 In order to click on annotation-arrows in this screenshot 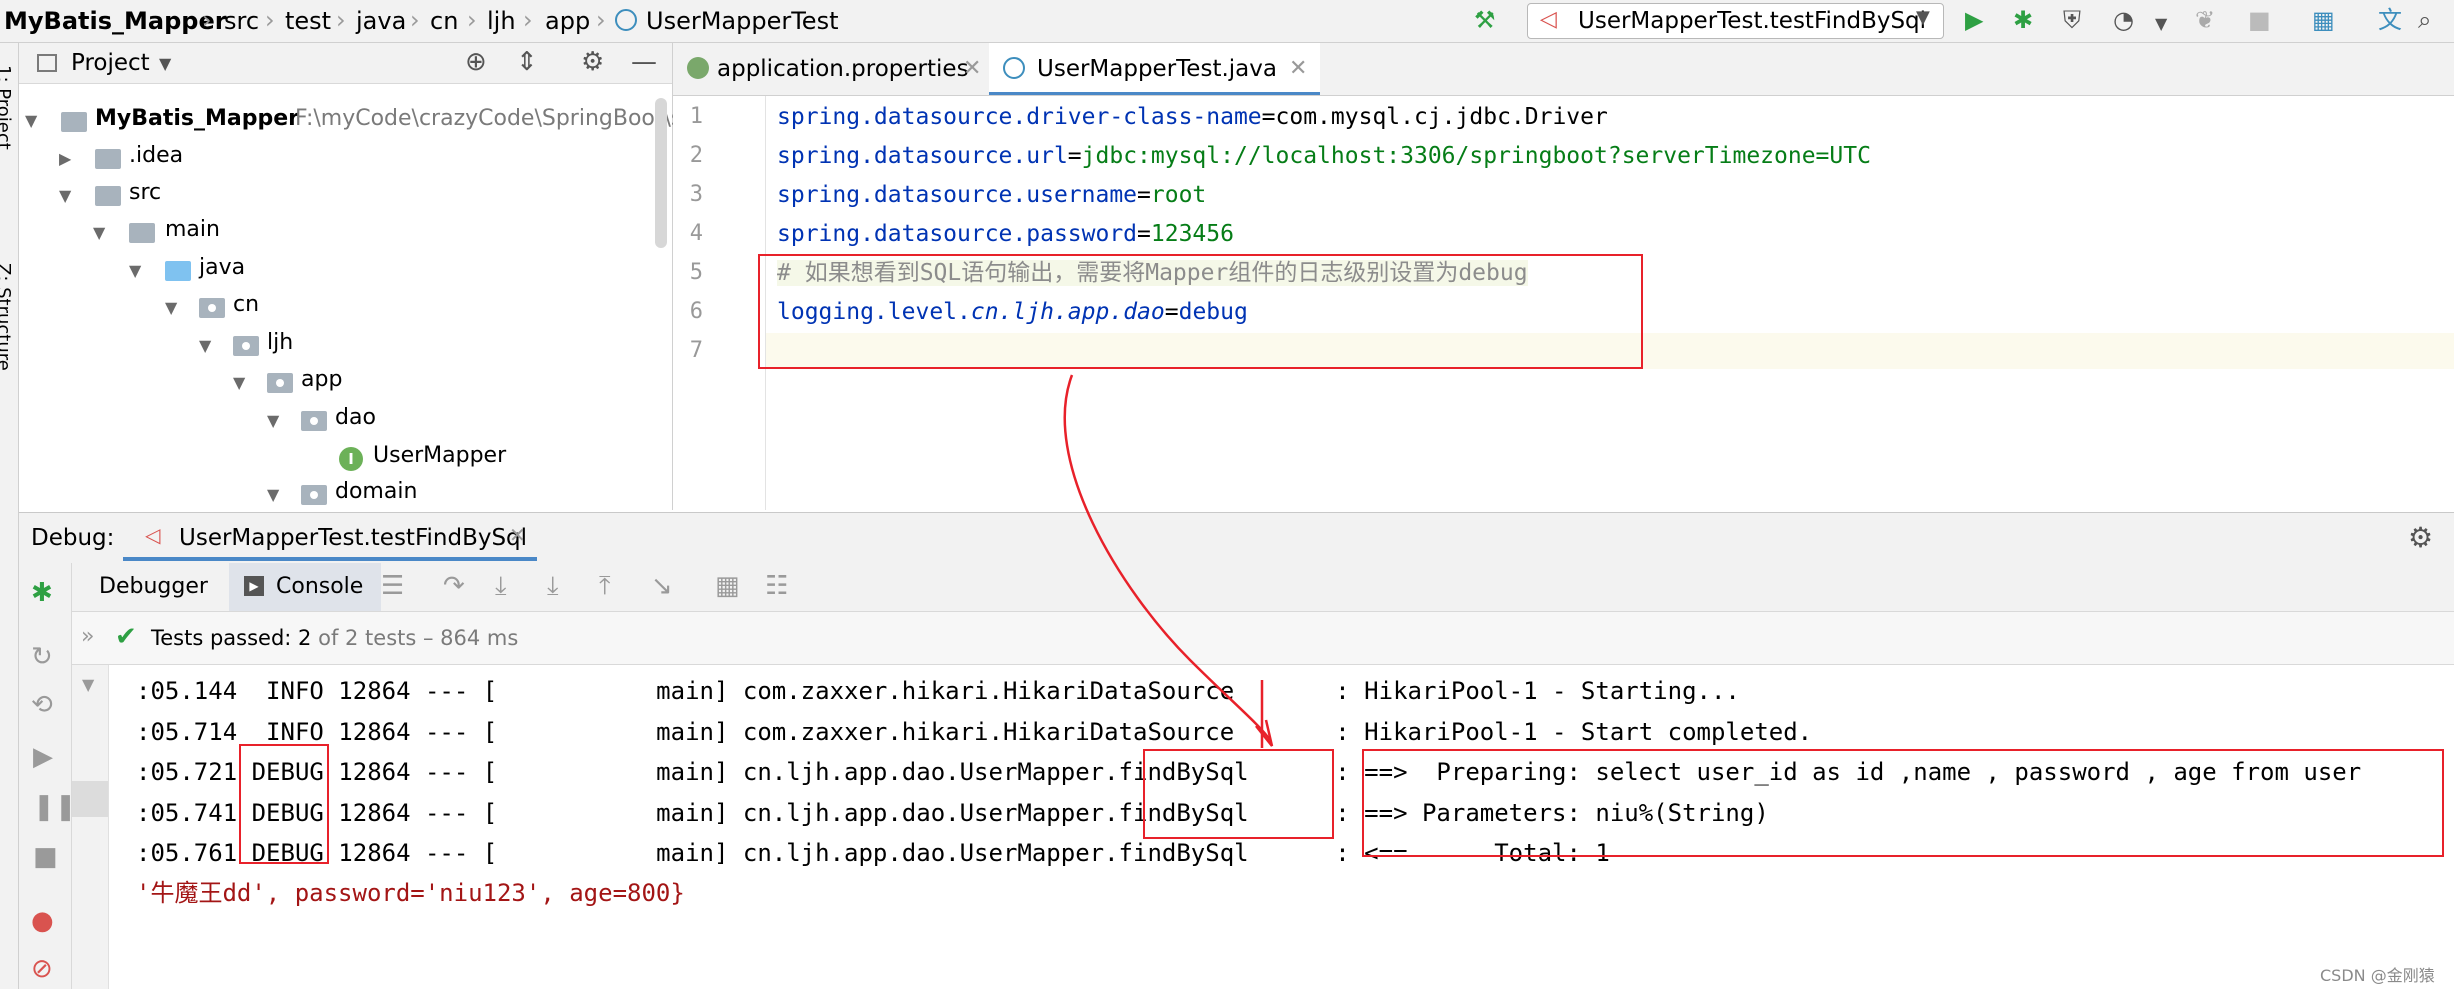, I will do `click(1168, 561)`.